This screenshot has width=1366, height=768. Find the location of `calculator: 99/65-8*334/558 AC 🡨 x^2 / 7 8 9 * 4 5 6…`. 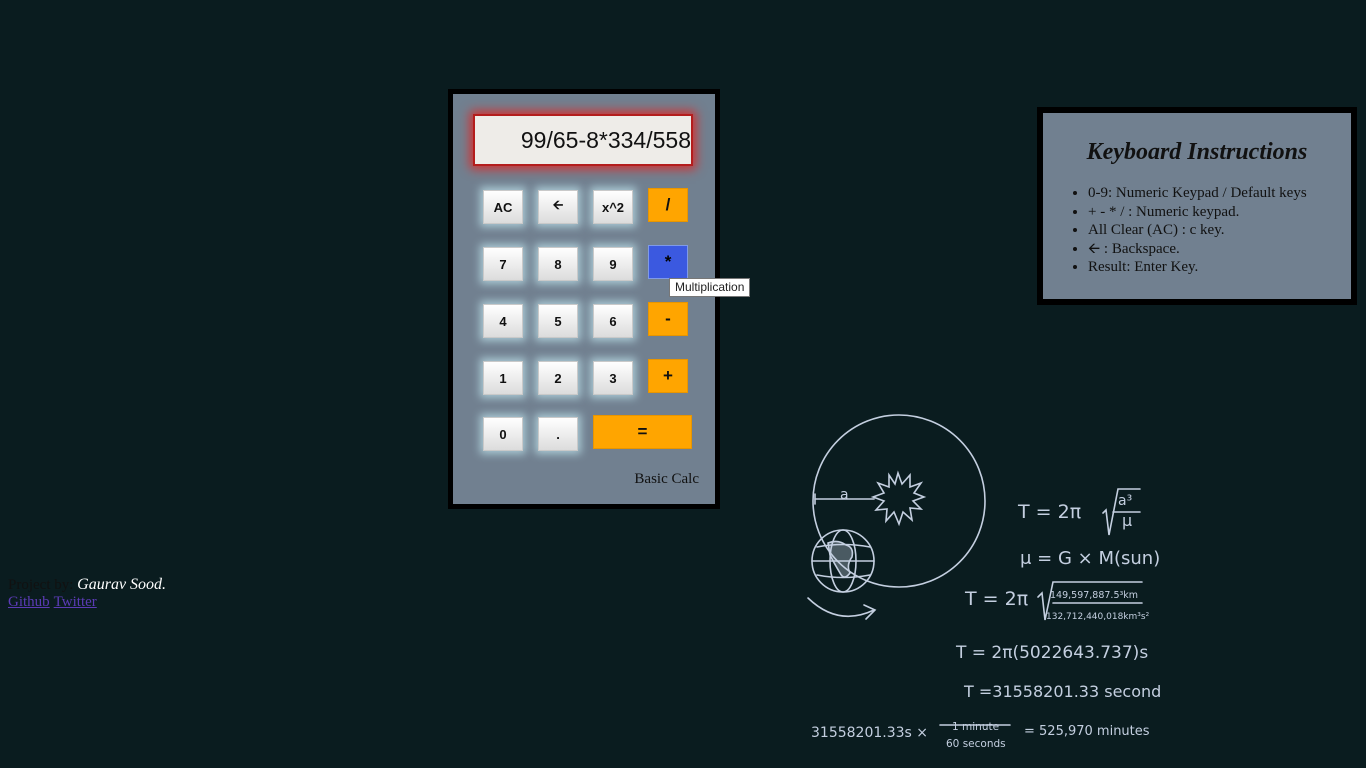

calculator: 99/65-8*334/558 AC 🡨 x^2 / 7 8 9 * 4 5 6… is located at coordinates (584, 299).